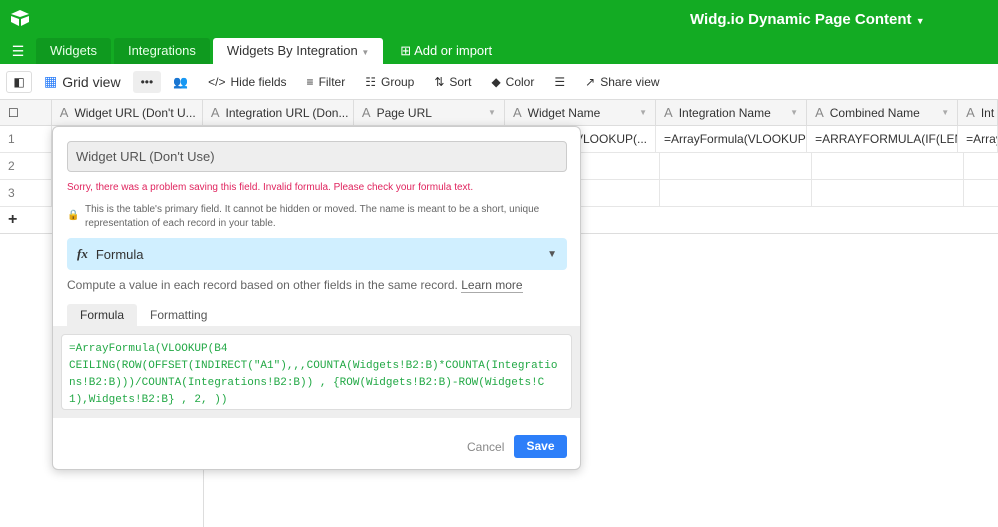 The height and width of the screenshot is (527, 998). Describe the element at coordinates (73, 215) in the screenshot. I see `lock-icon: 🔒` at that location.